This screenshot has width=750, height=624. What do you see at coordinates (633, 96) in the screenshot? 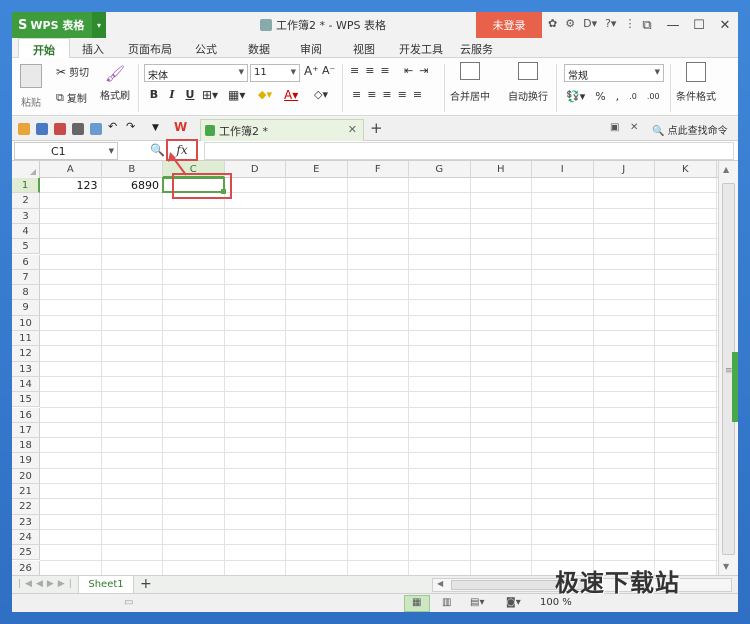
I see `increase-decimal-icon: .0` at bounding box center [633, 96].